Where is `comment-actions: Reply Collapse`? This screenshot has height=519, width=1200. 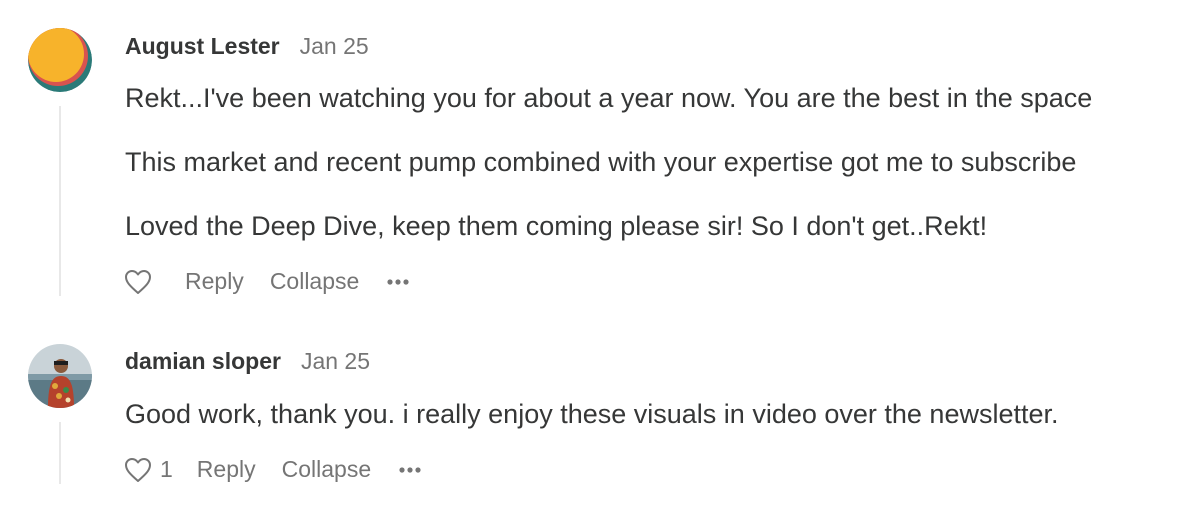
comment-actions: Reply Collapse is located at coordinates (266, 281).